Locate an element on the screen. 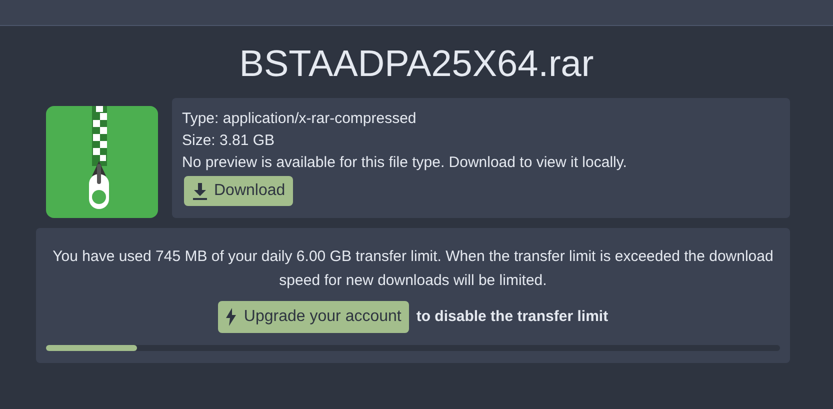 The width and height of the screenshot is (833, 409). transfer-limit-message: You have used 745 MB of your daily 6.00 GB transfer limit. When the transfer limit is exceeded the download speed for new downloads will be limited. is located at coordinates (413, 269).